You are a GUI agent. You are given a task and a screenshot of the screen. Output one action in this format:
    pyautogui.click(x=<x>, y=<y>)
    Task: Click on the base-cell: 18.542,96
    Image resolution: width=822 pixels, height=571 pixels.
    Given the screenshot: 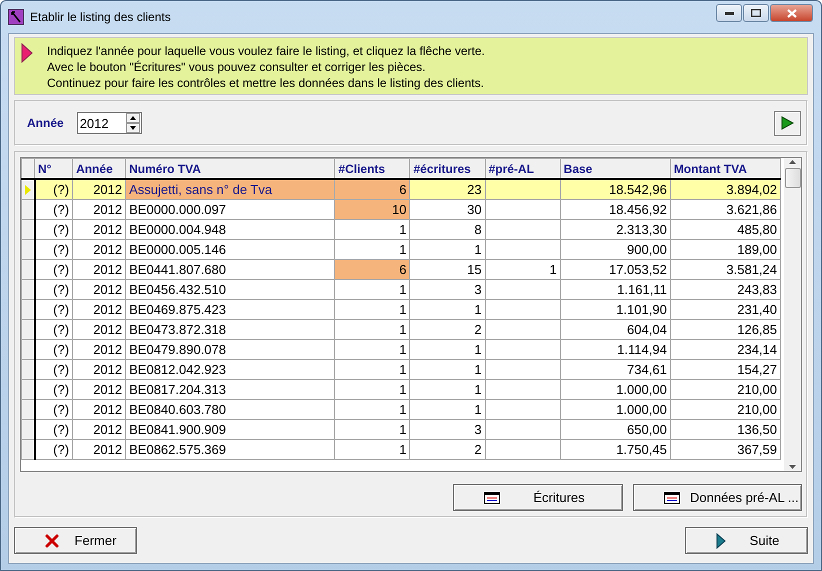 What is the action you would take?
    pyautogui.click(x=615, y=189)
    